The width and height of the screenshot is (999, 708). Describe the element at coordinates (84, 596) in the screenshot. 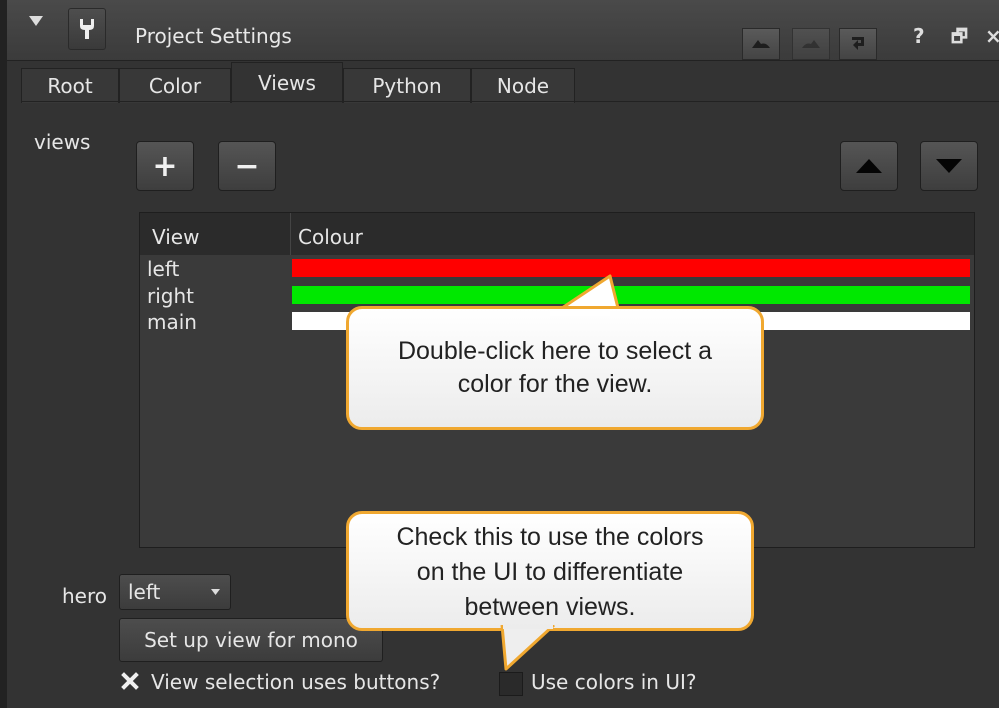

I see `hero-label: hero` at that location.